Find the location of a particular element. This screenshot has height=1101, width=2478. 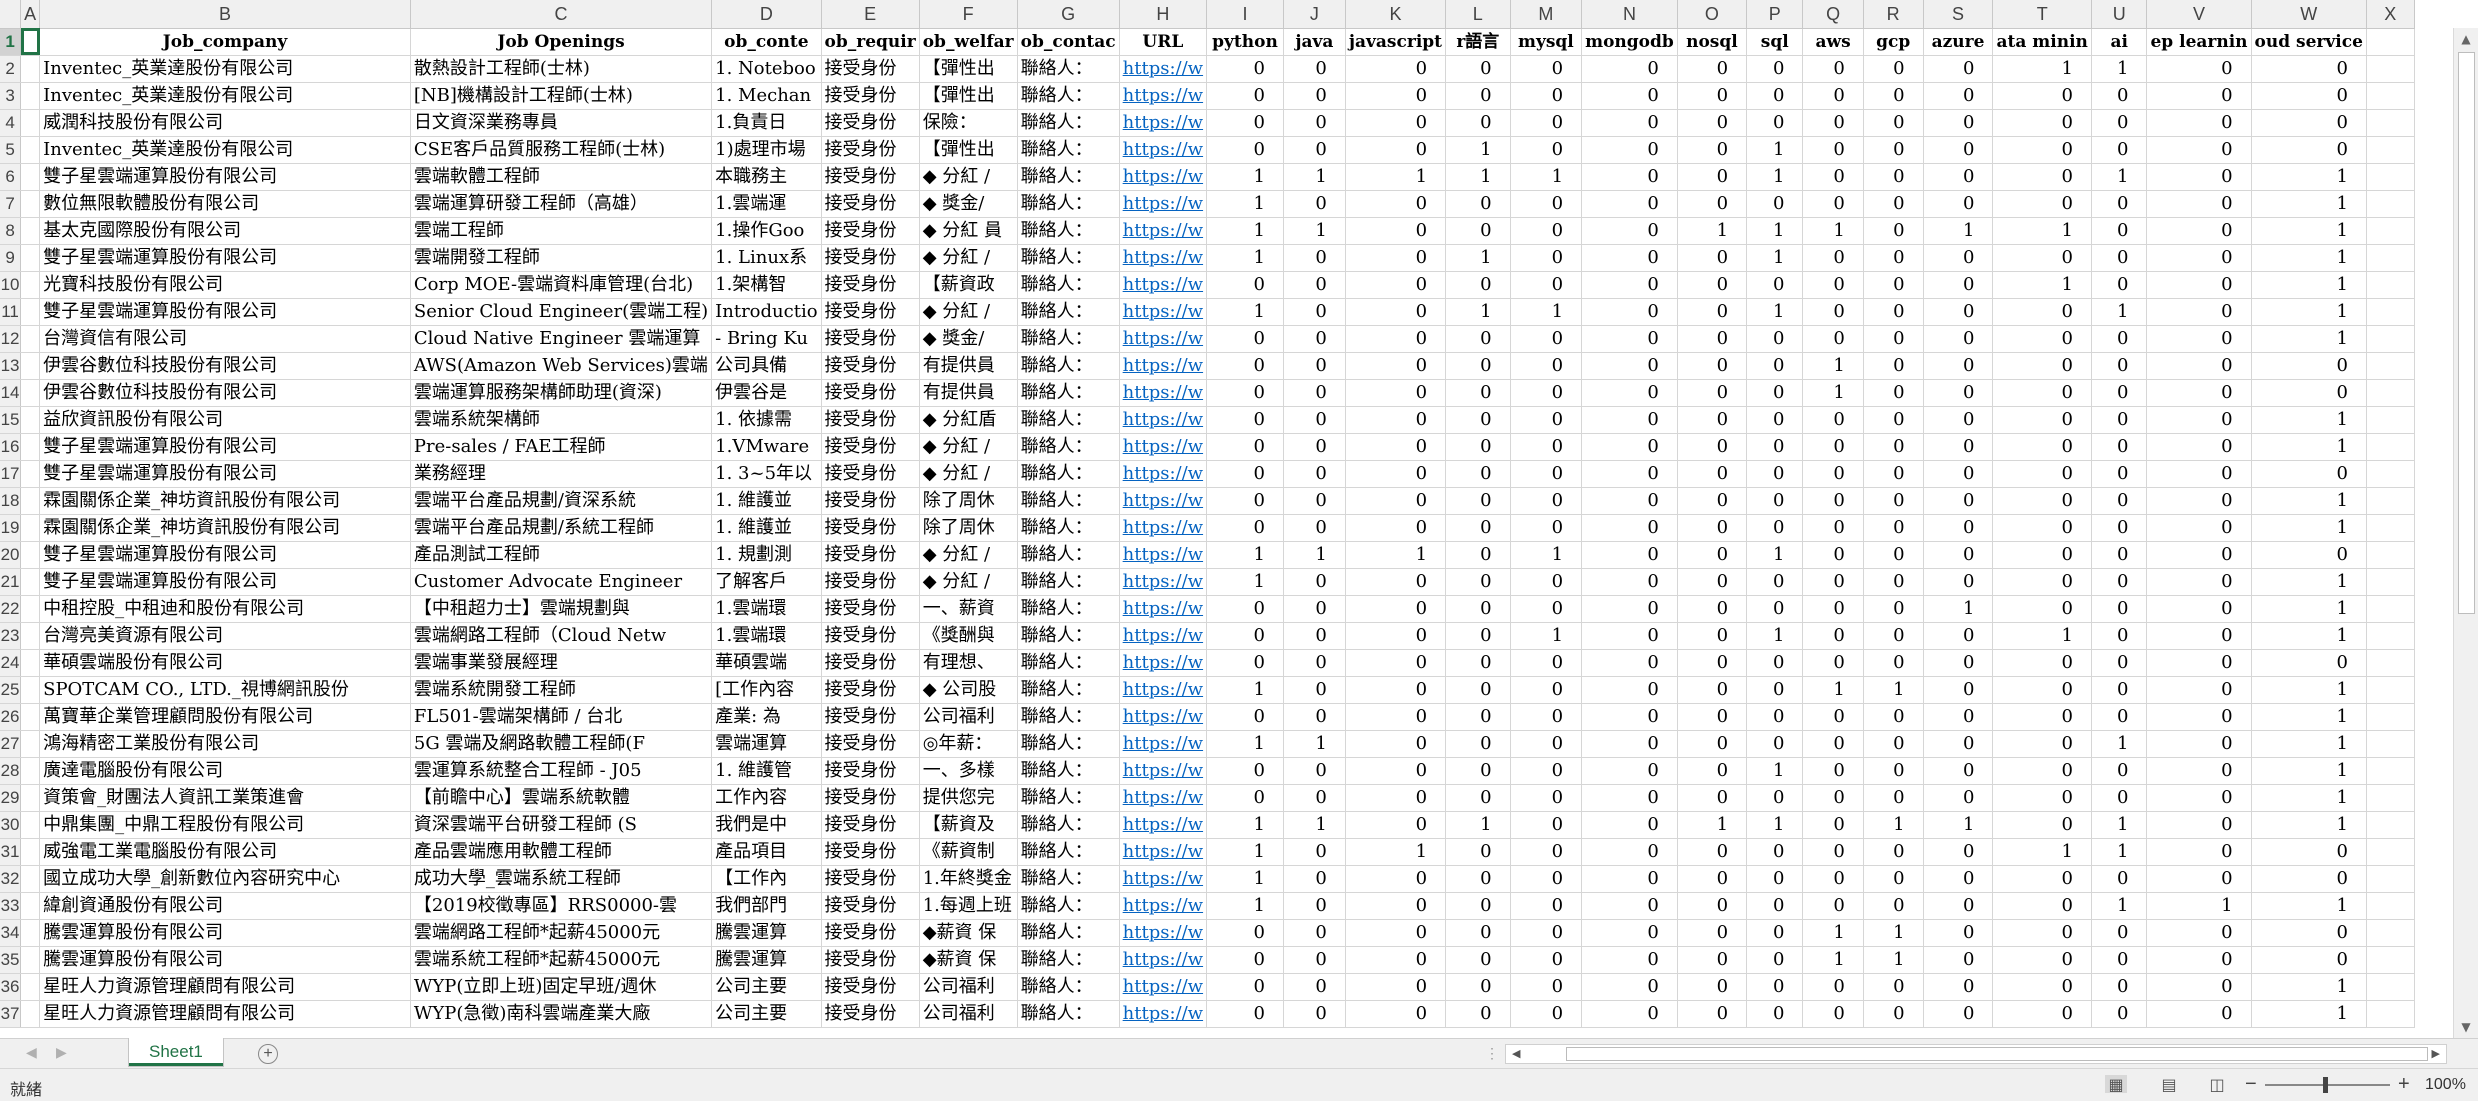

cell-job-opening: 雲端網路工程師*起薪45000元 is located at coordinates (561, 933).